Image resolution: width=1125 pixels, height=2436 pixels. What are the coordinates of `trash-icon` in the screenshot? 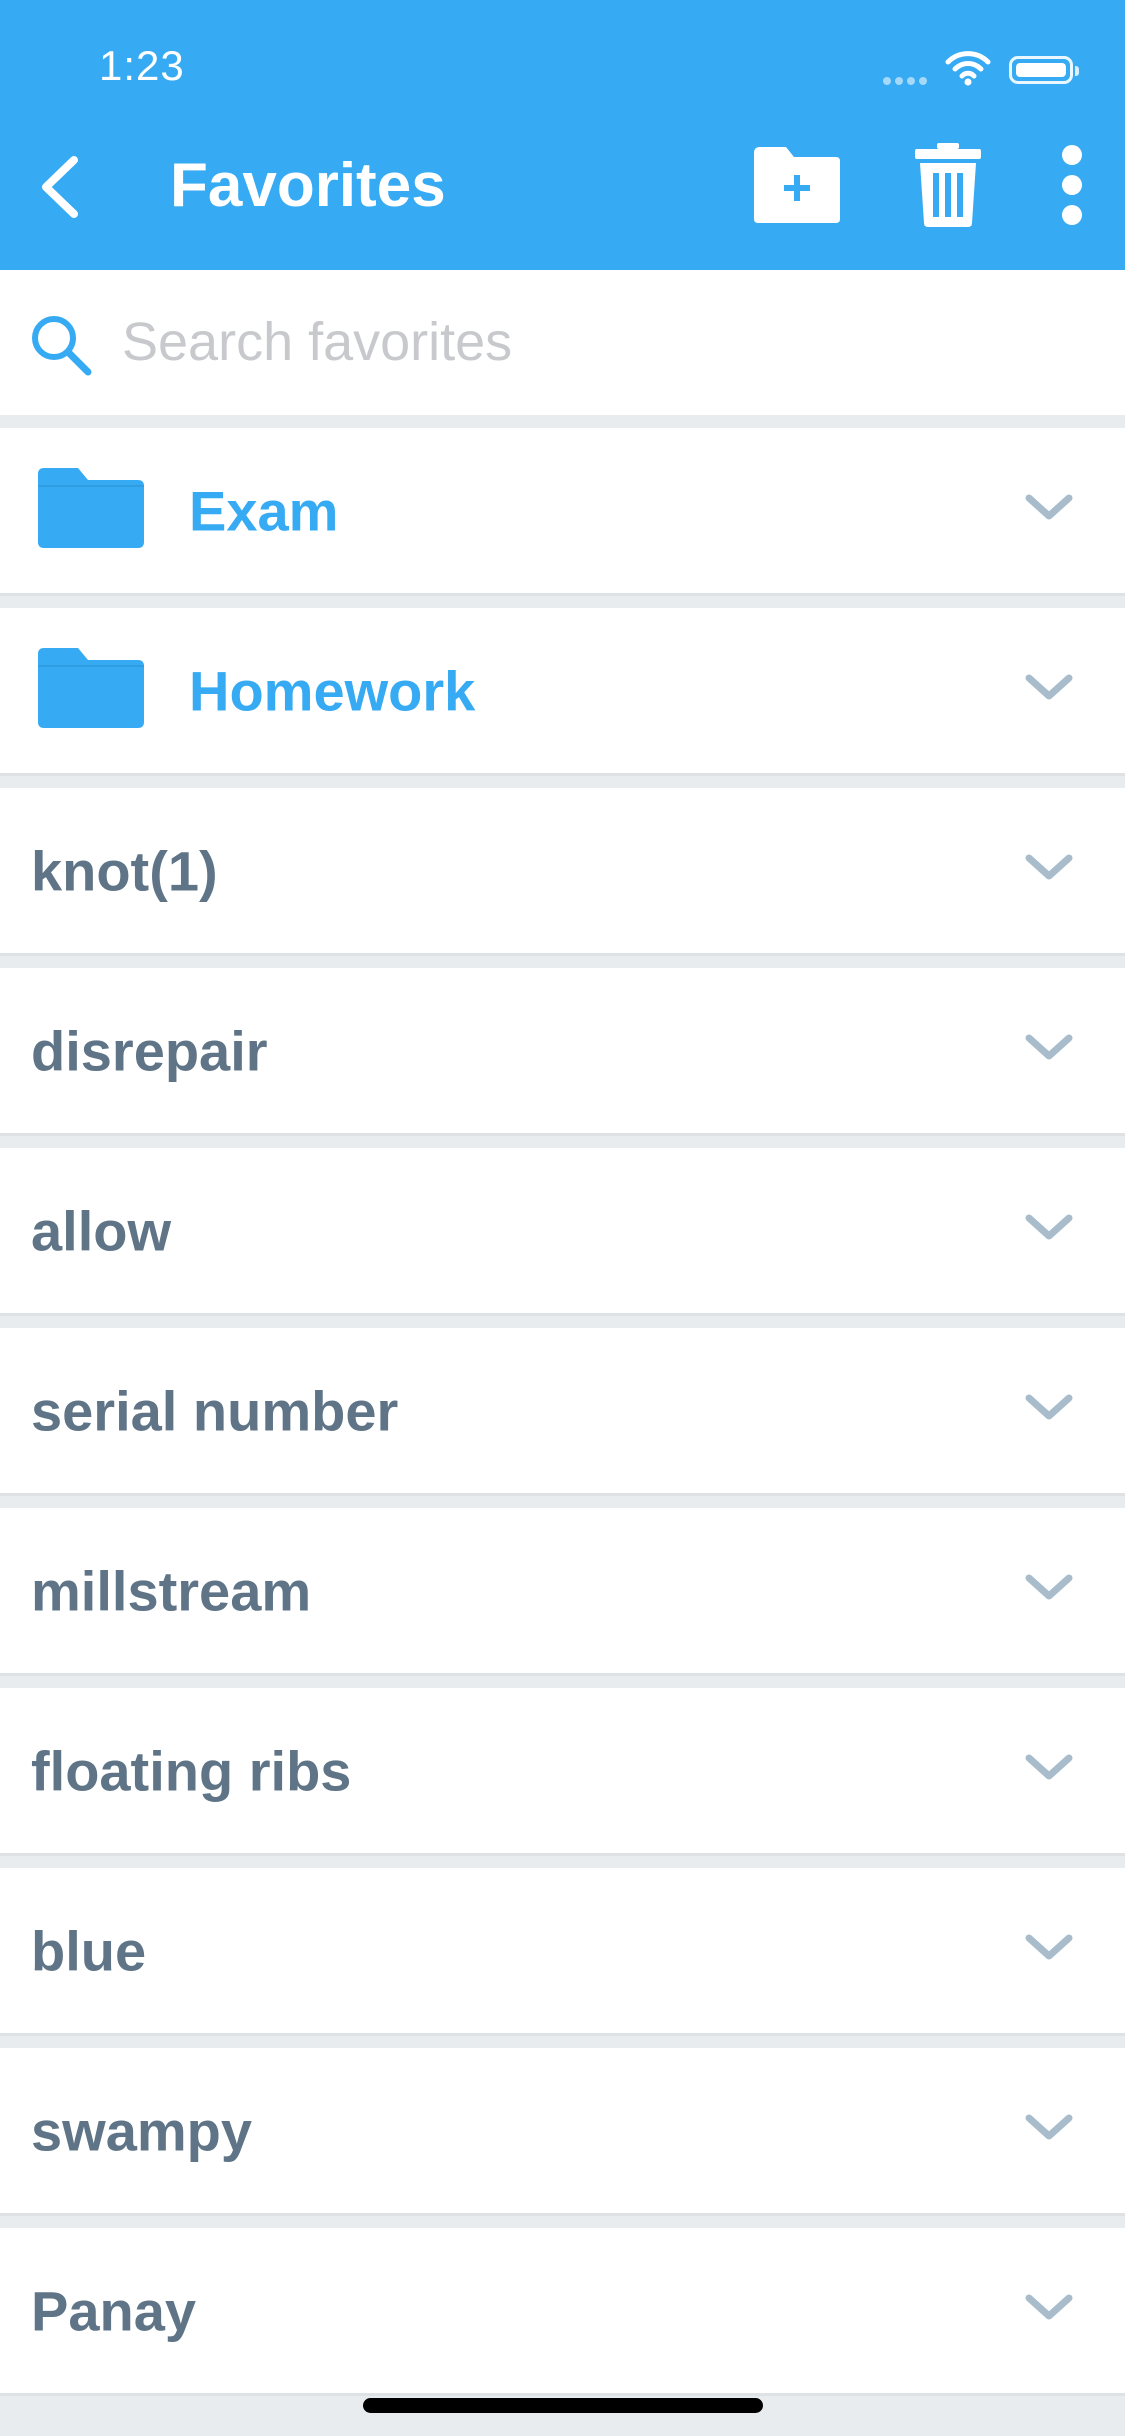 It's located at (948, 185).